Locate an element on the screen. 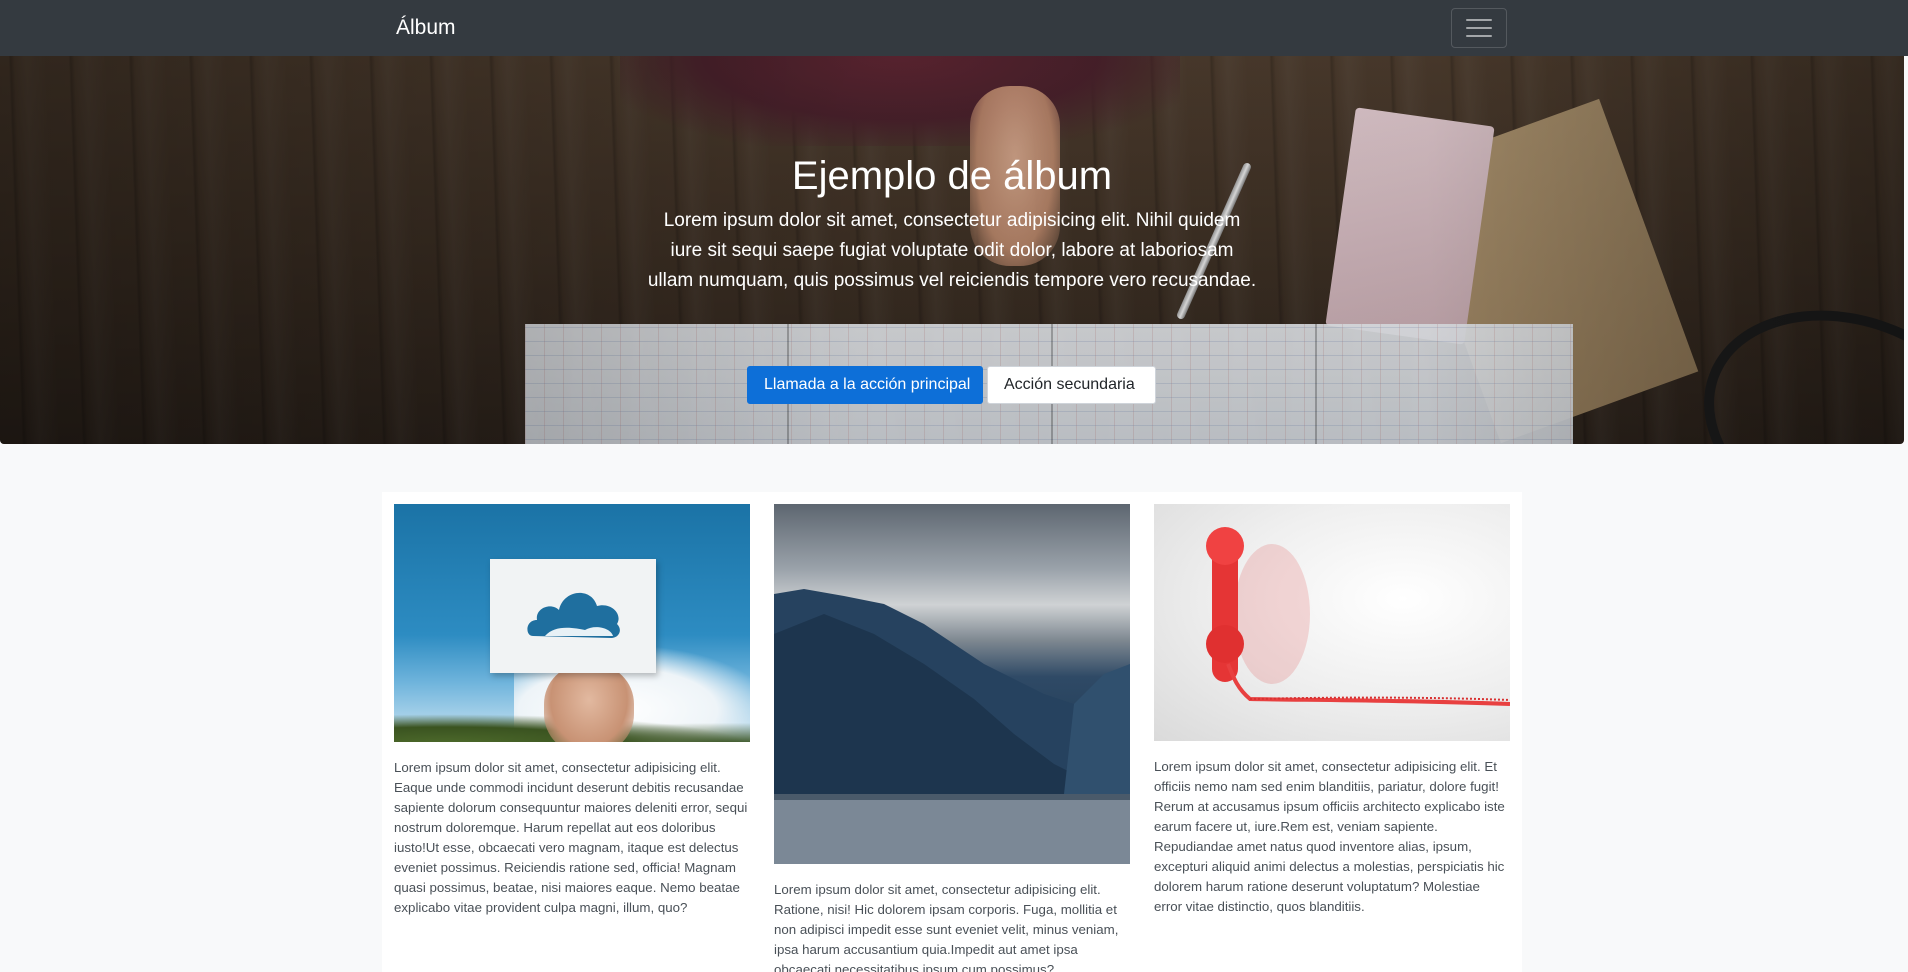  hero-title: Ejemplo de álbum is located at coordinates (952, 176).